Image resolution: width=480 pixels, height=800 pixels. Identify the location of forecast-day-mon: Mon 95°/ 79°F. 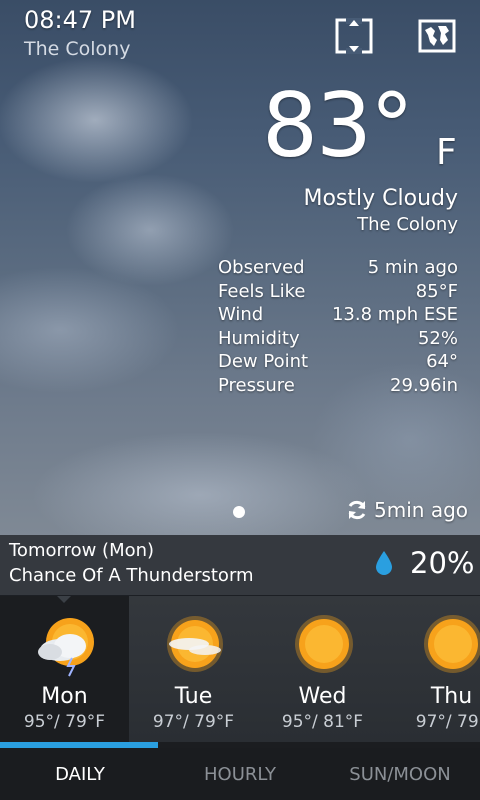
(64, 669).